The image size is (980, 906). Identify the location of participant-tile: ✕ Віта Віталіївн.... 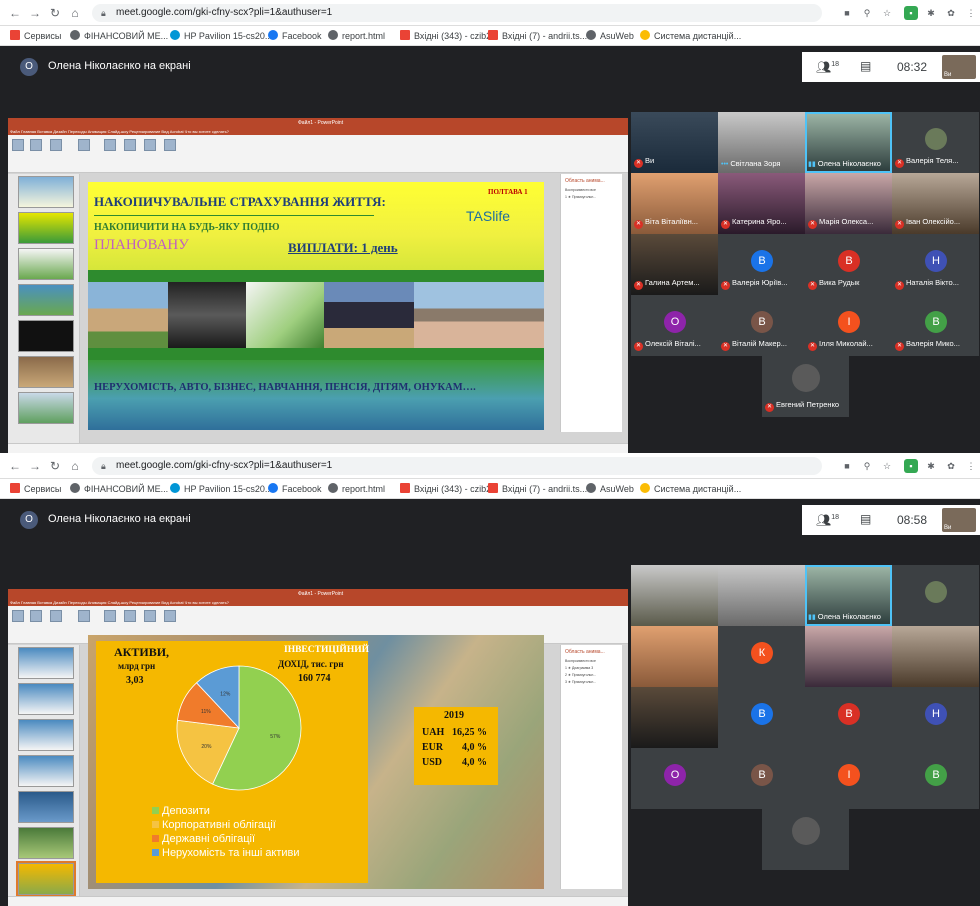
(674, 203).